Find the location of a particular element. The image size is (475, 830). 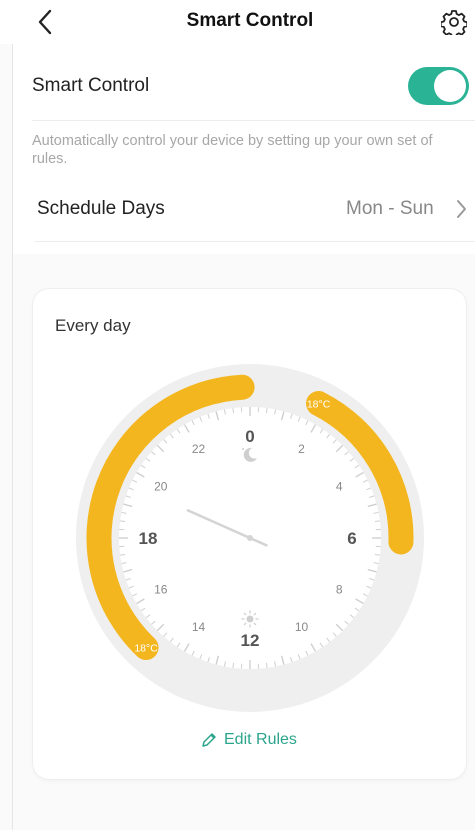

toggle-knob is located at coordinates (450, 86).